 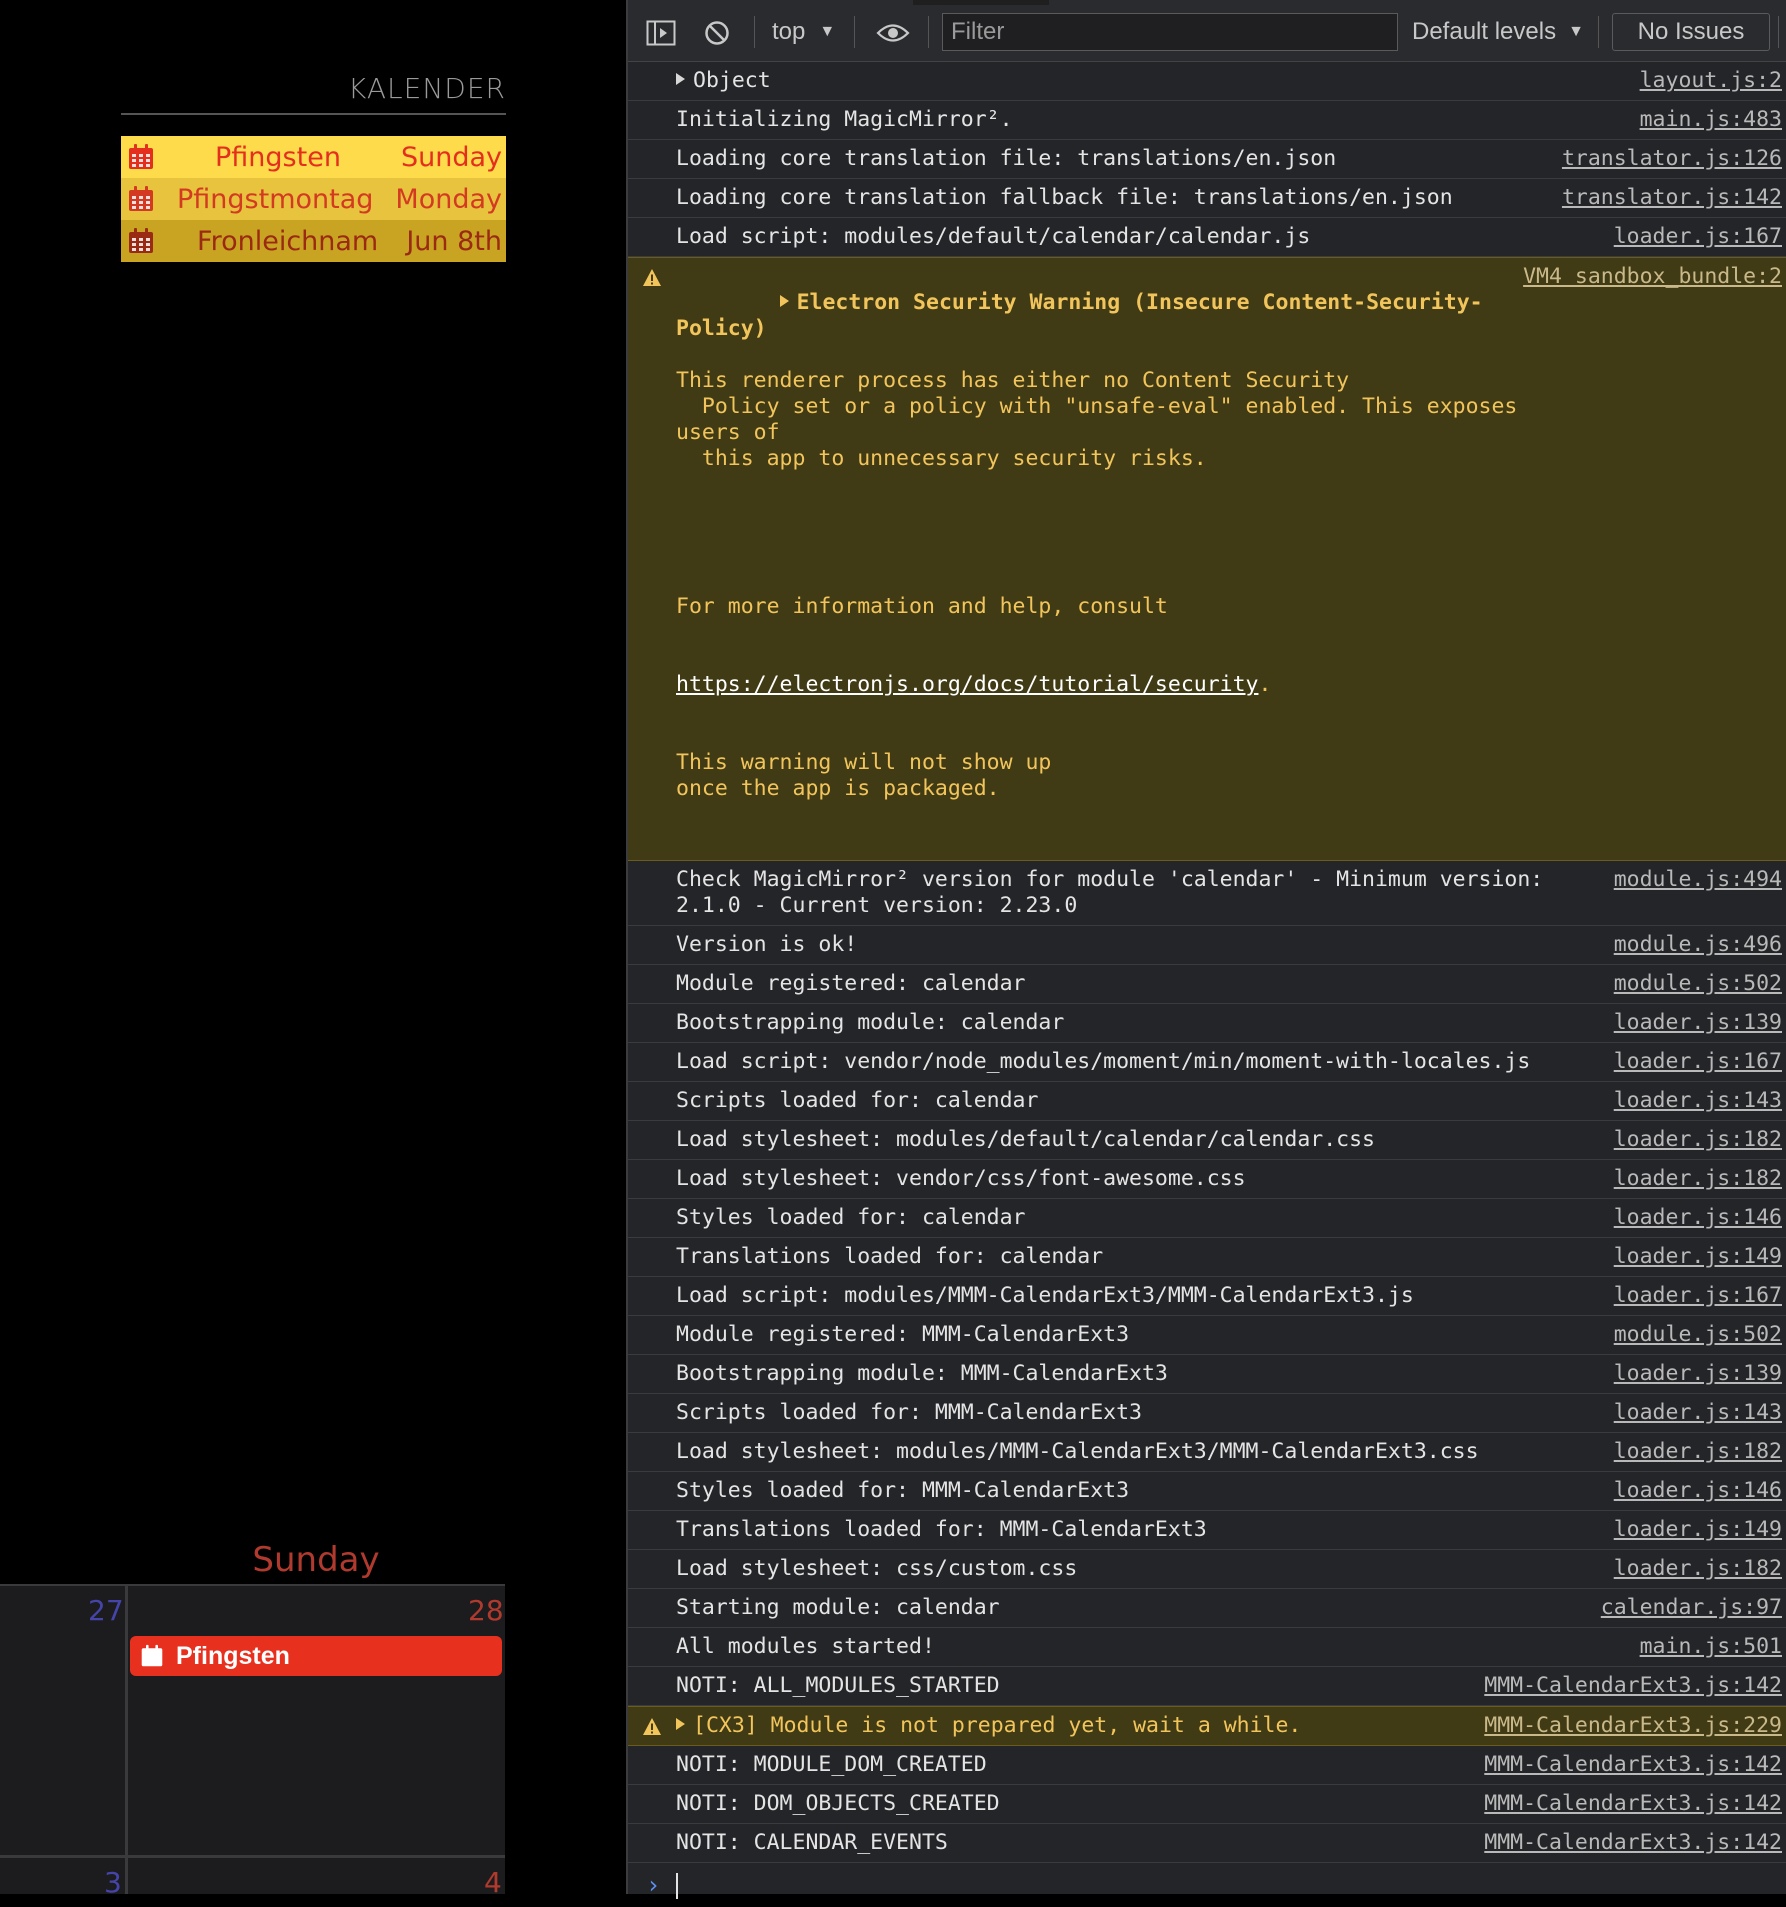 I want to click on message-text: Initializing MagicMirror²., so click(x=844, y=119).